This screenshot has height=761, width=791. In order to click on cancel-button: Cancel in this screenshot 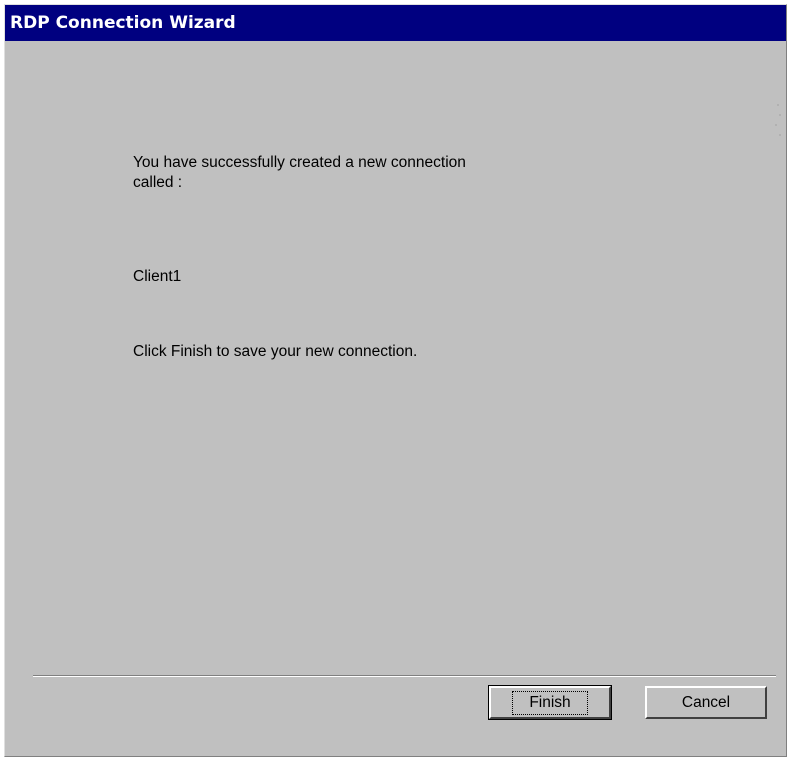, I will do `click(706, 702)`.